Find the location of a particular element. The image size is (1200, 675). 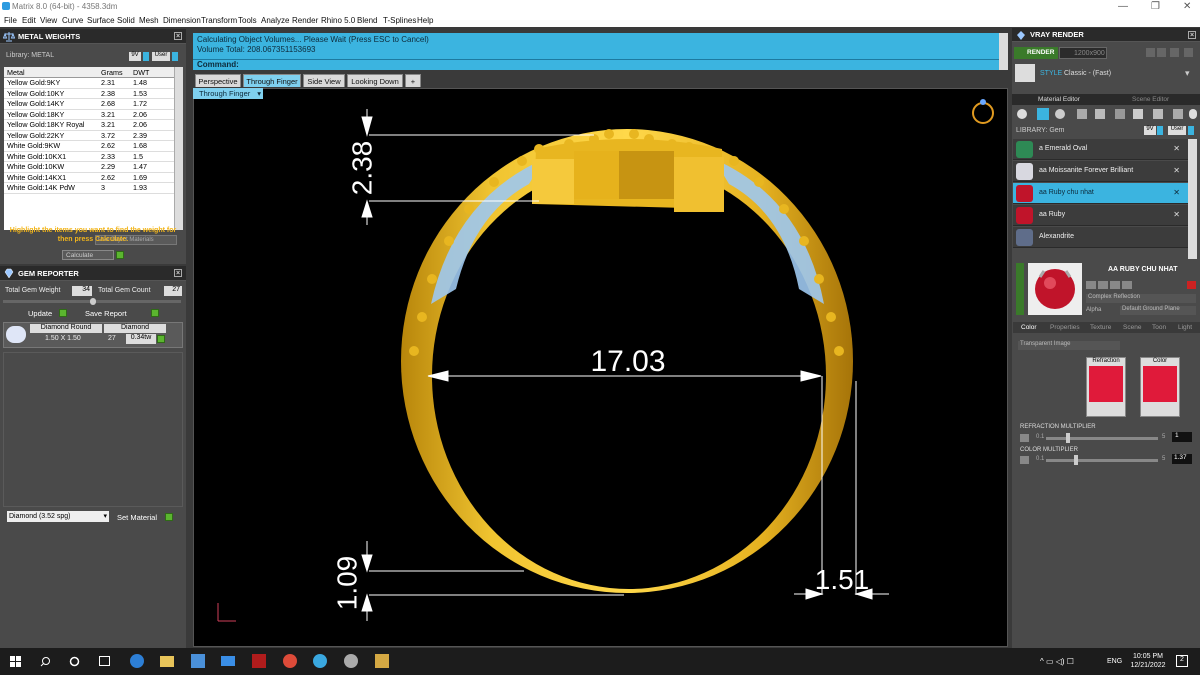

tab-scene-editor: Scene Editor is located at coordinates (1150, 99).